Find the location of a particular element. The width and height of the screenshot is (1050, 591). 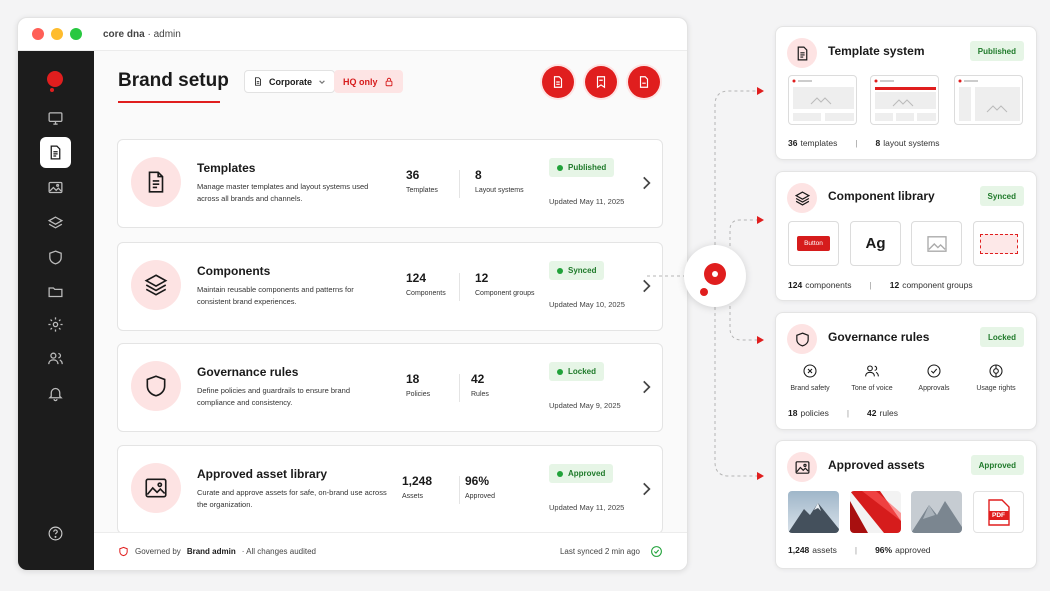

dashed-container is located at coordinates (998, 243).